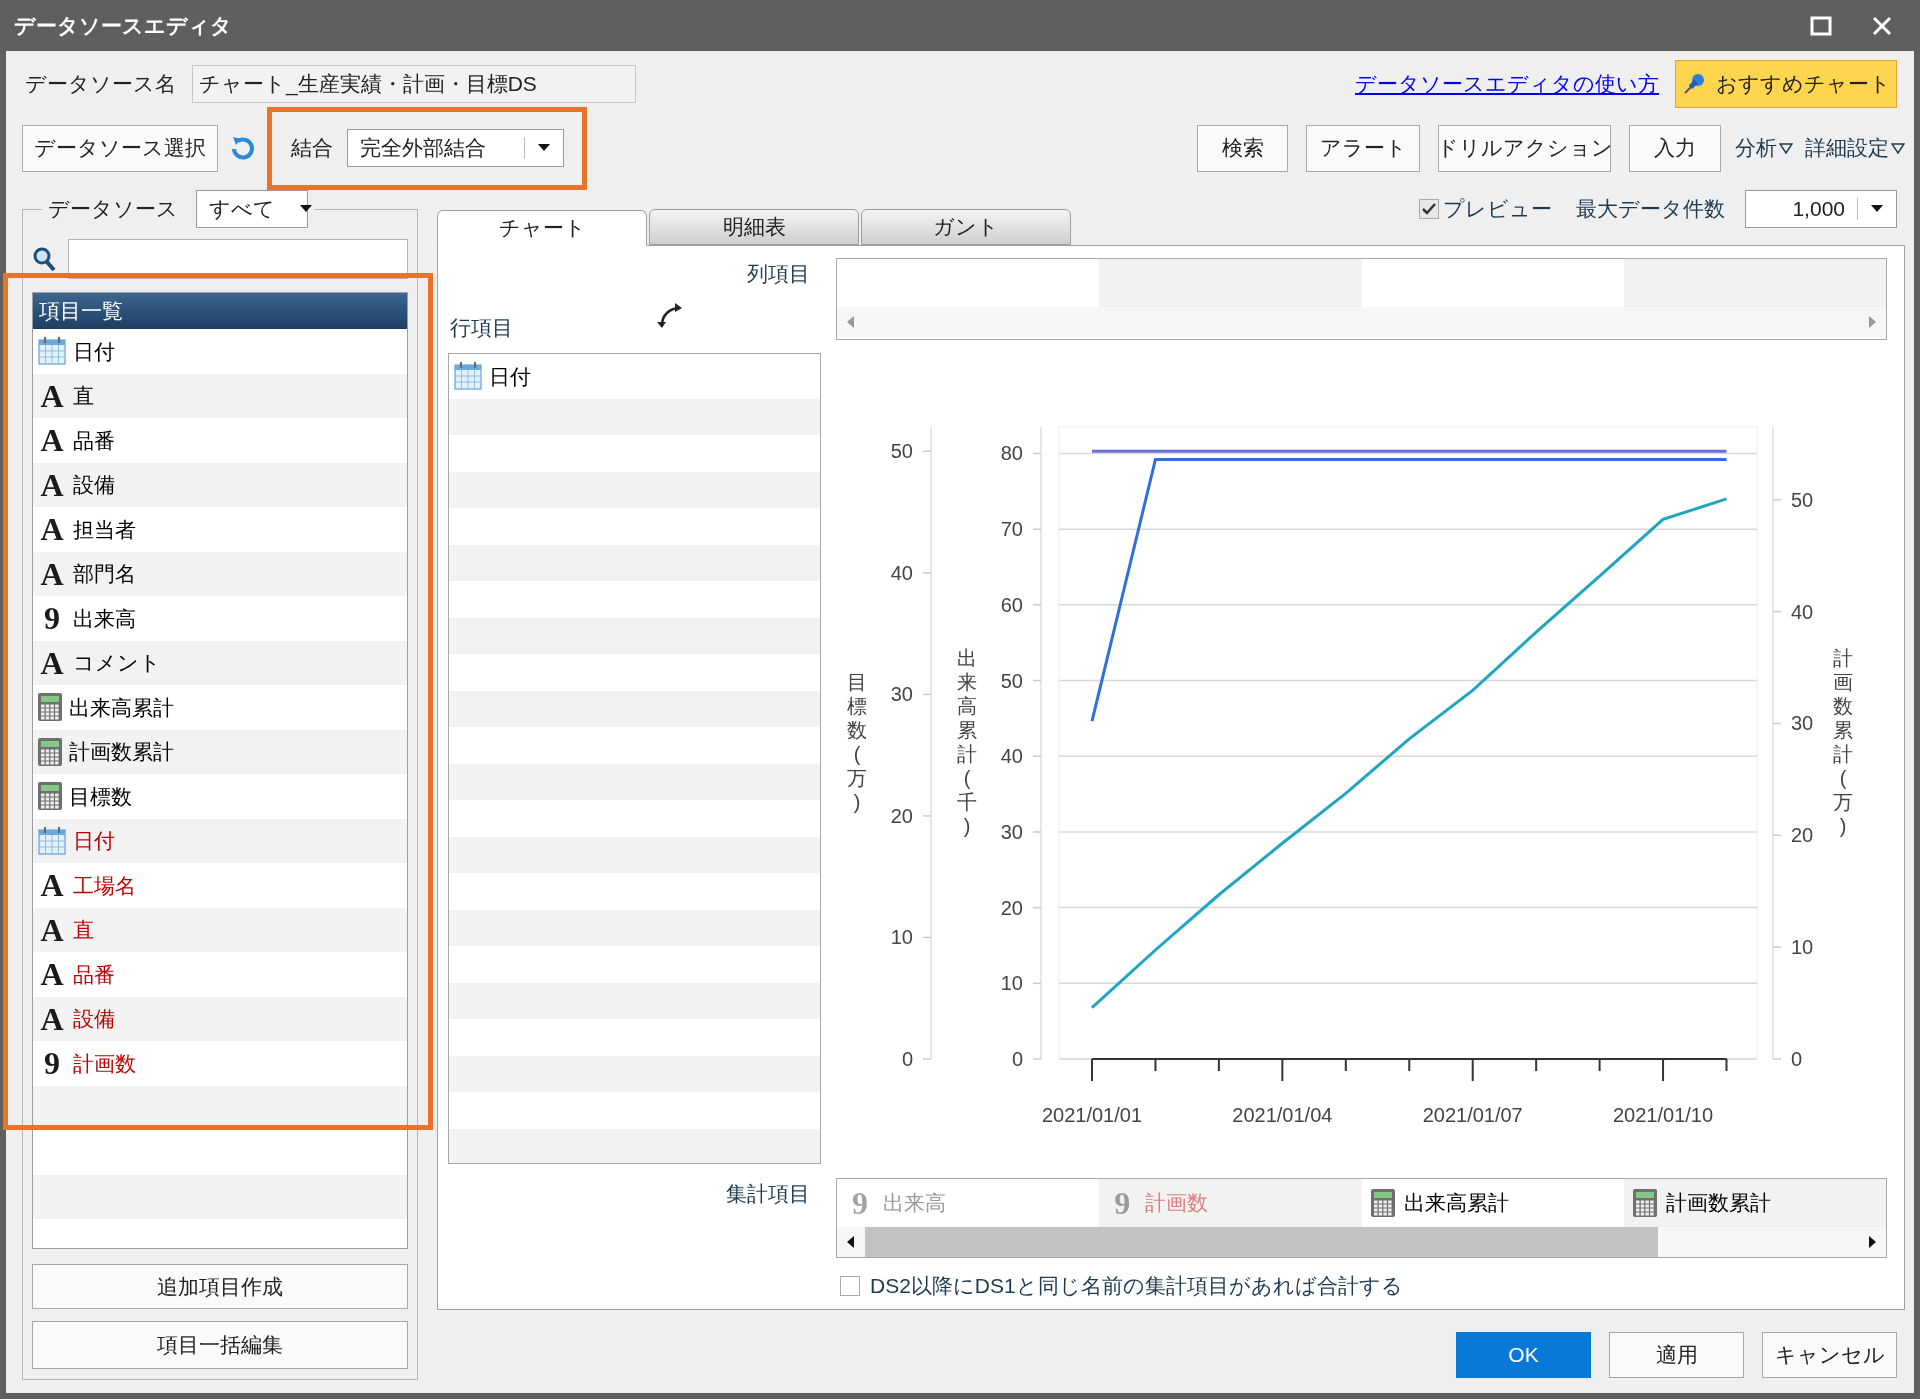 The image size is (1920, 1399). I want to click on axis-title: 出来高累計(千), so click(967, 742).